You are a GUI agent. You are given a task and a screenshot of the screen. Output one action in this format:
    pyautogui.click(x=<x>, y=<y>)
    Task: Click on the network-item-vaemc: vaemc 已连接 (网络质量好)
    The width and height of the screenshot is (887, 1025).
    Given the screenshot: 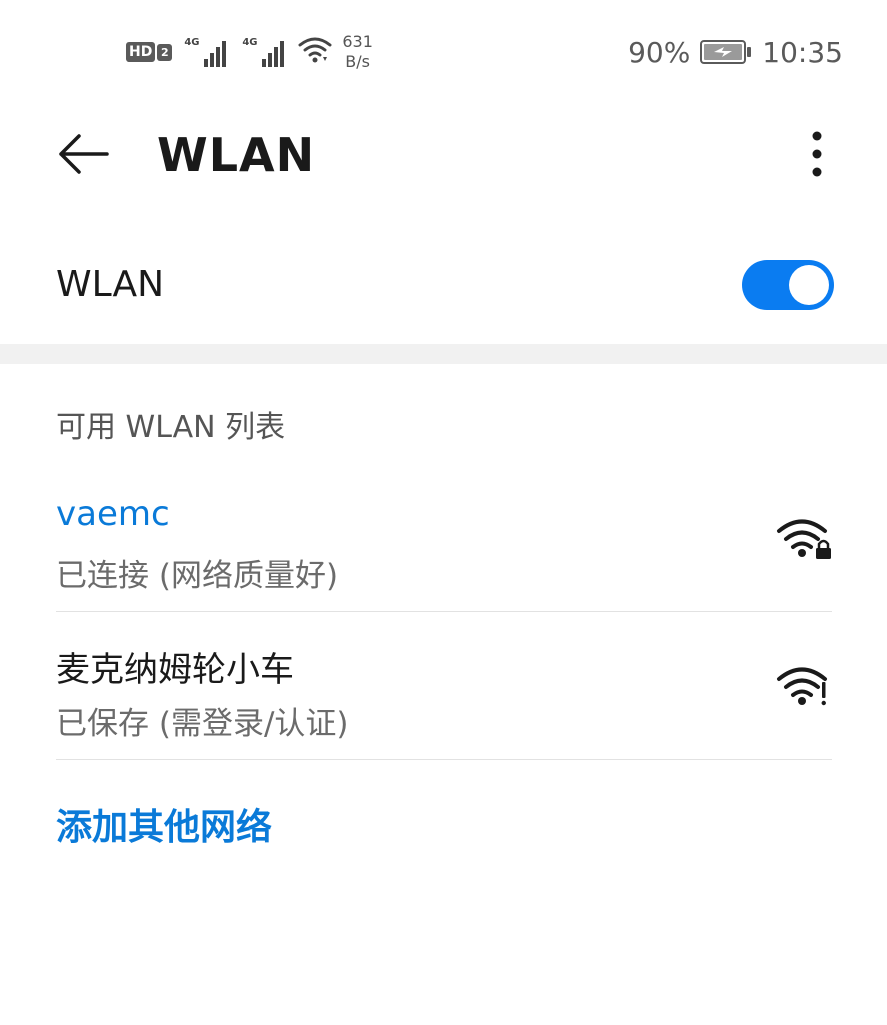 What is the action you would take?
    pyautogui.click(x=443, y=545)
    